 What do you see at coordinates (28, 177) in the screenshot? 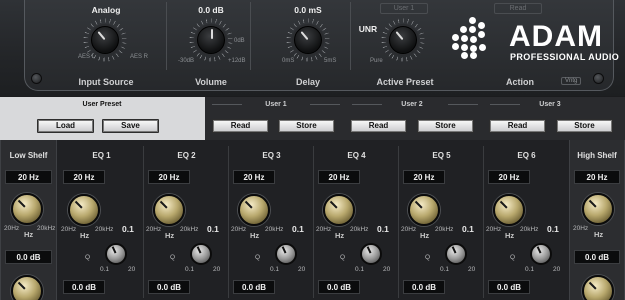
I see `low-shelf-freq-display: 20 Hz` at bounding box center [28, 177].